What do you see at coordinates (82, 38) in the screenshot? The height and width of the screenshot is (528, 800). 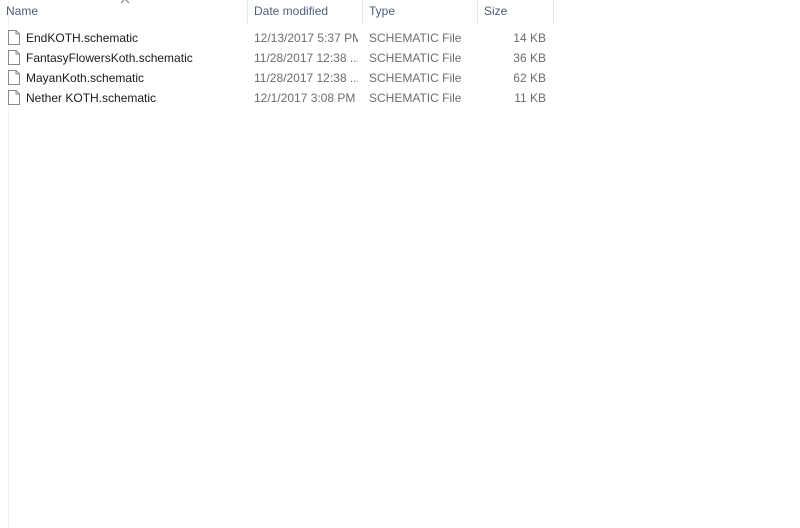 I see `file-name: EndKOTH.schematic` at bounding box center [82, 38].